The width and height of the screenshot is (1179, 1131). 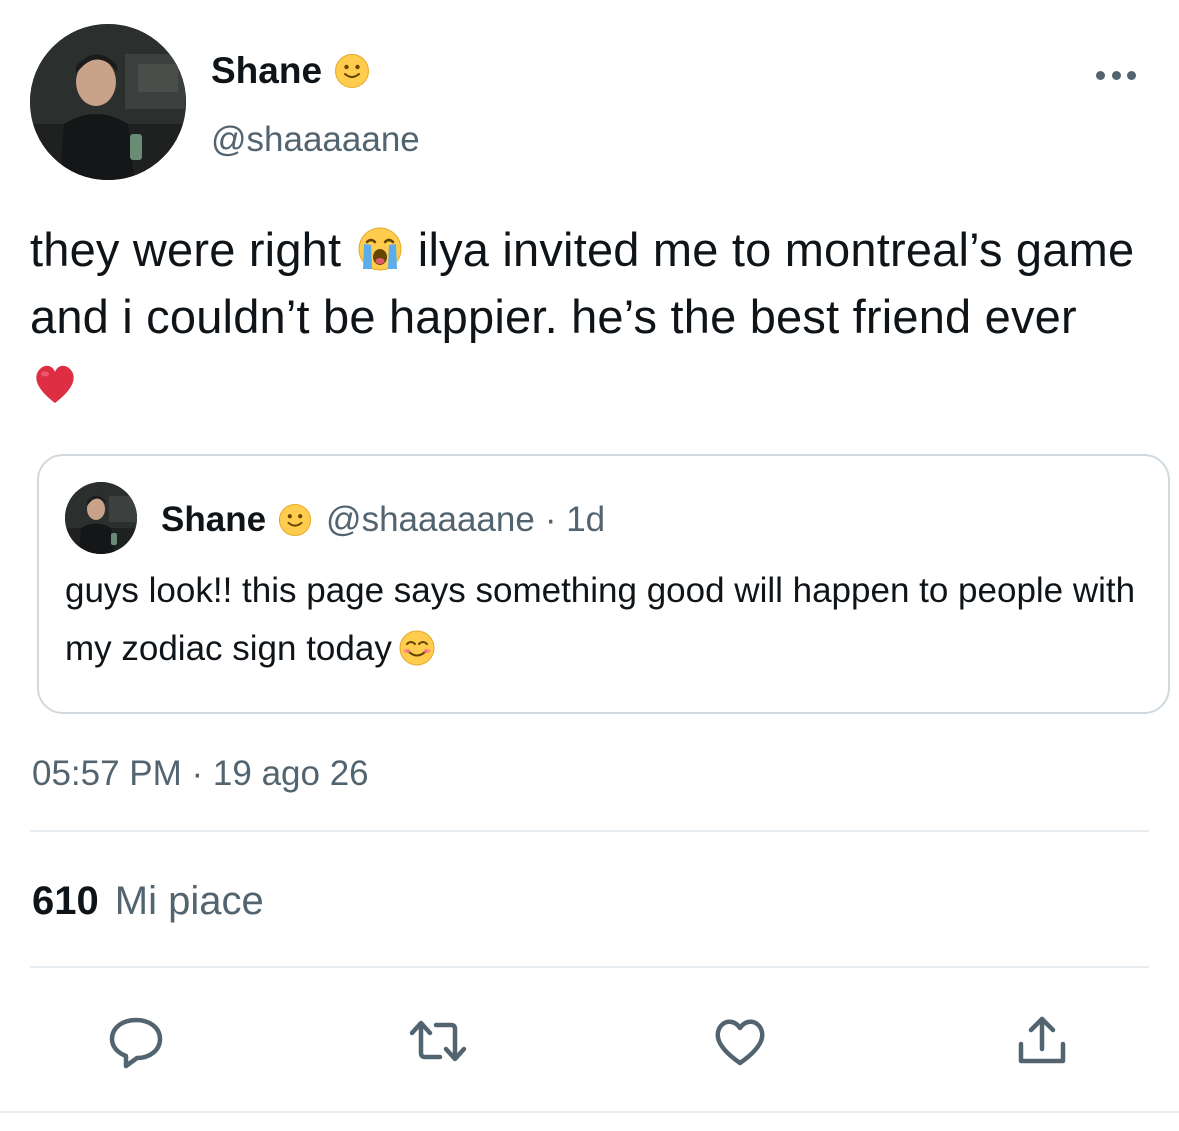 I want to click on loudly-crying-face-icon, so click(x=380, y=249).